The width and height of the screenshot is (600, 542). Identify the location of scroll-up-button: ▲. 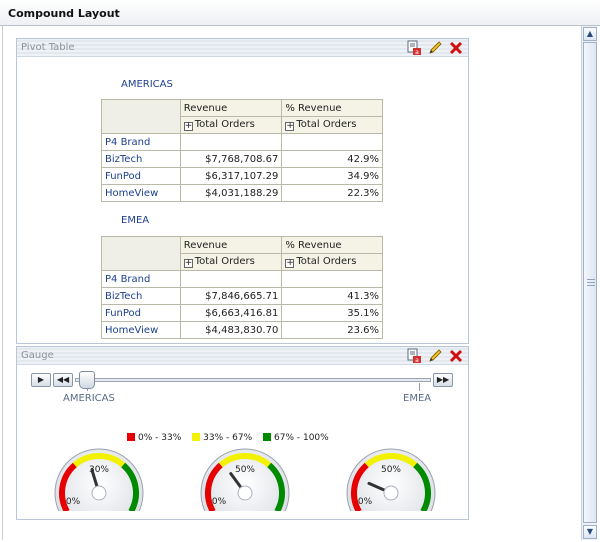
(590, 34).